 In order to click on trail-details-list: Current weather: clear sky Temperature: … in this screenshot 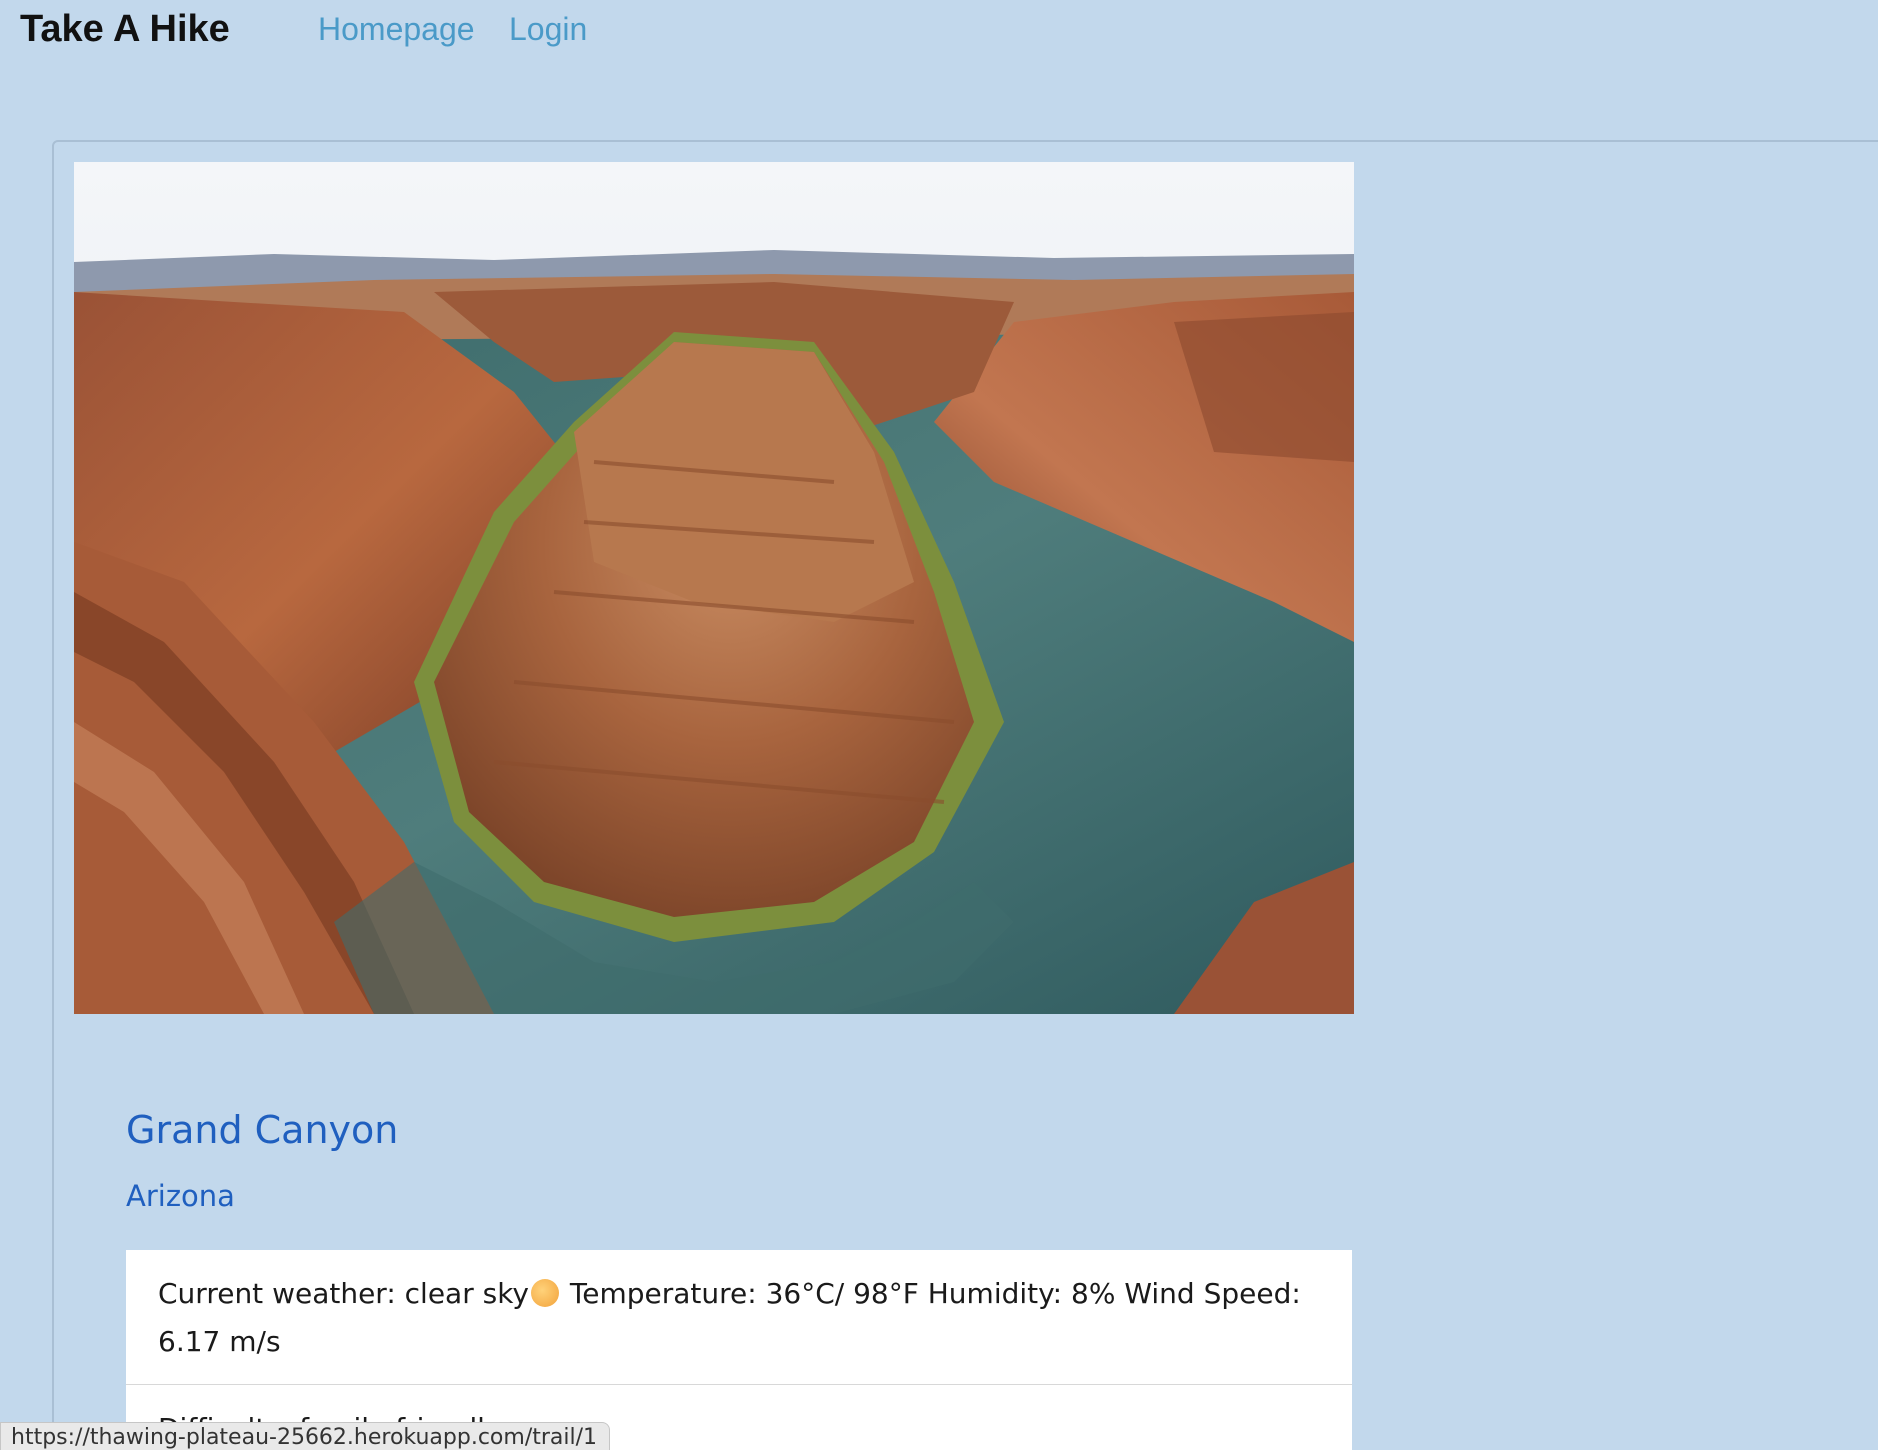, I will do `click(739, 1350)`.